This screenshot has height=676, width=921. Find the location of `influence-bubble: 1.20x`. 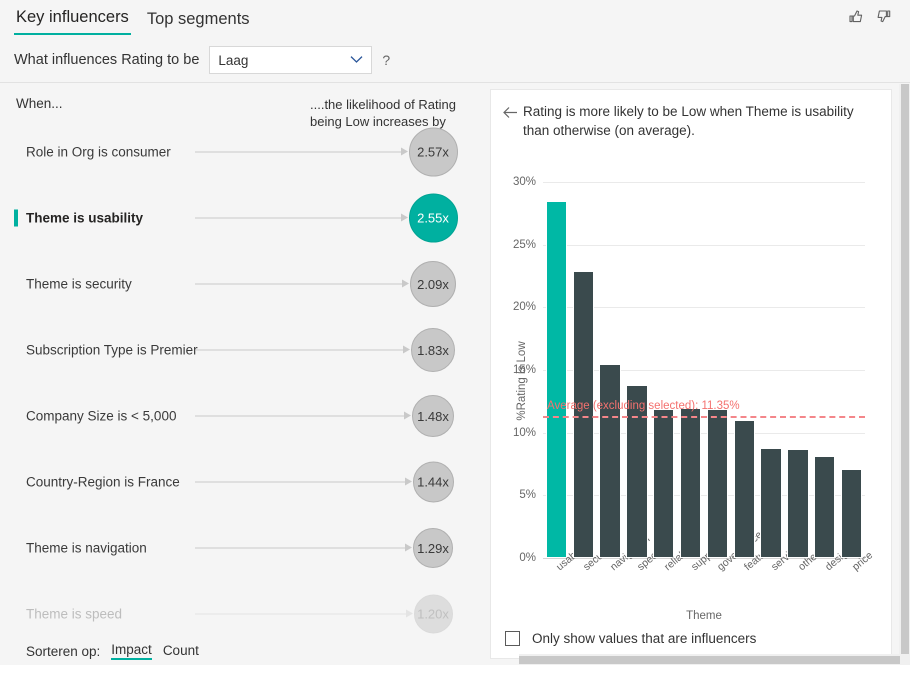

influence-bubble: 1.20x is located at coordinates (433, 614).